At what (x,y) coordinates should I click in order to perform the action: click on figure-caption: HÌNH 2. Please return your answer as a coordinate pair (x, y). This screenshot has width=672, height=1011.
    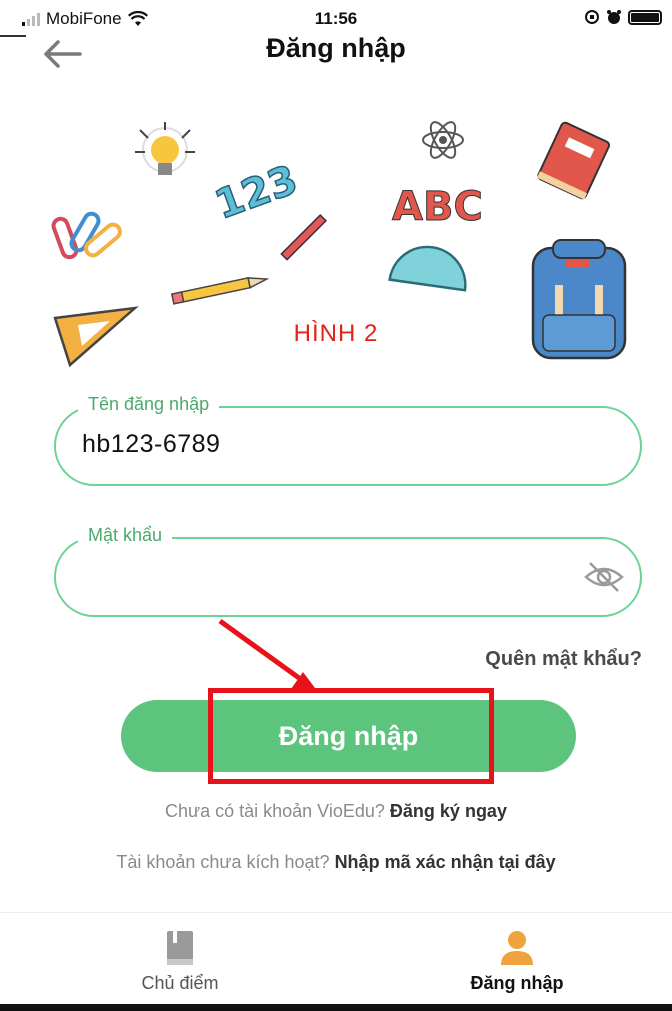
    Looking at the image, I should click on (336, 333).